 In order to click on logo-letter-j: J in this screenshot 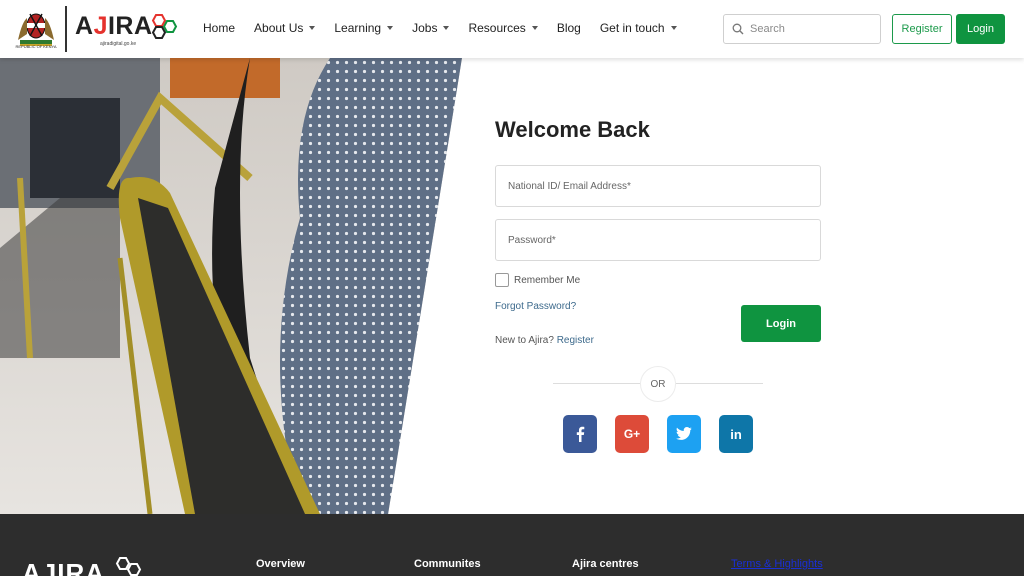, I will do `click(100, 26)`.